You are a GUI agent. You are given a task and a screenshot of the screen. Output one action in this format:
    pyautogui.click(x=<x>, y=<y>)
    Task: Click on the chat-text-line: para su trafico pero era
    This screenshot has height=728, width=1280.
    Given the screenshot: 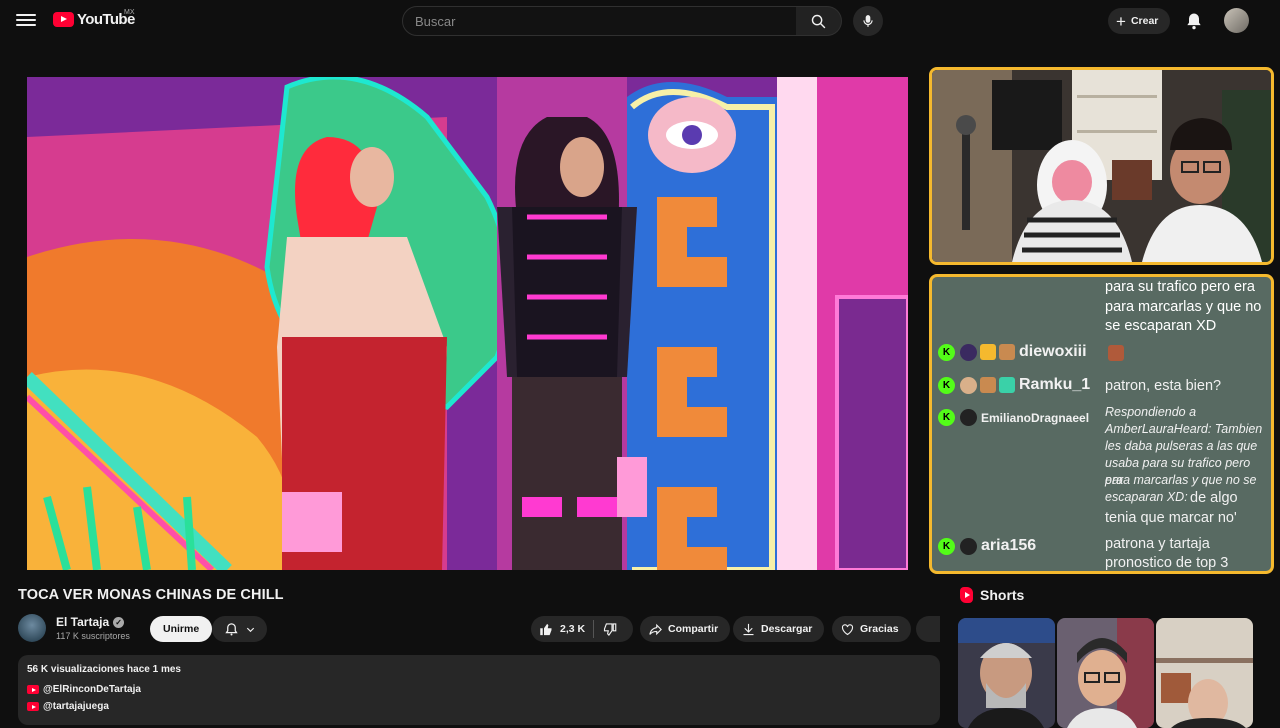 What is the action you would take?
    pyautogui.click(x=1180, y=287)
    